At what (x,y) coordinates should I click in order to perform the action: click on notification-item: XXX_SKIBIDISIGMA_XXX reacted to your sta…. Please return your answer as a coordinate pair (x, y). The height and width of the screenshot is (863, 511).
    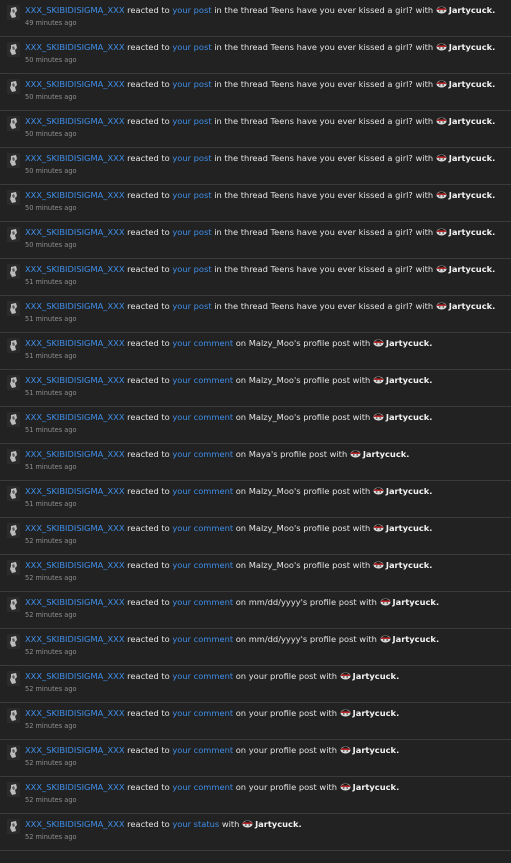
    Looking at the image, I should click on (255, 832).